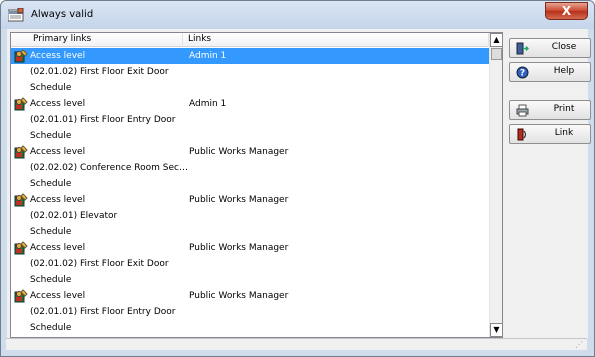 The height and width of the screenshot is (357, 595). What do you see at coordinates (16, 15) in the screenshot?
I see `app-icon` at bounding box center [16, 15].